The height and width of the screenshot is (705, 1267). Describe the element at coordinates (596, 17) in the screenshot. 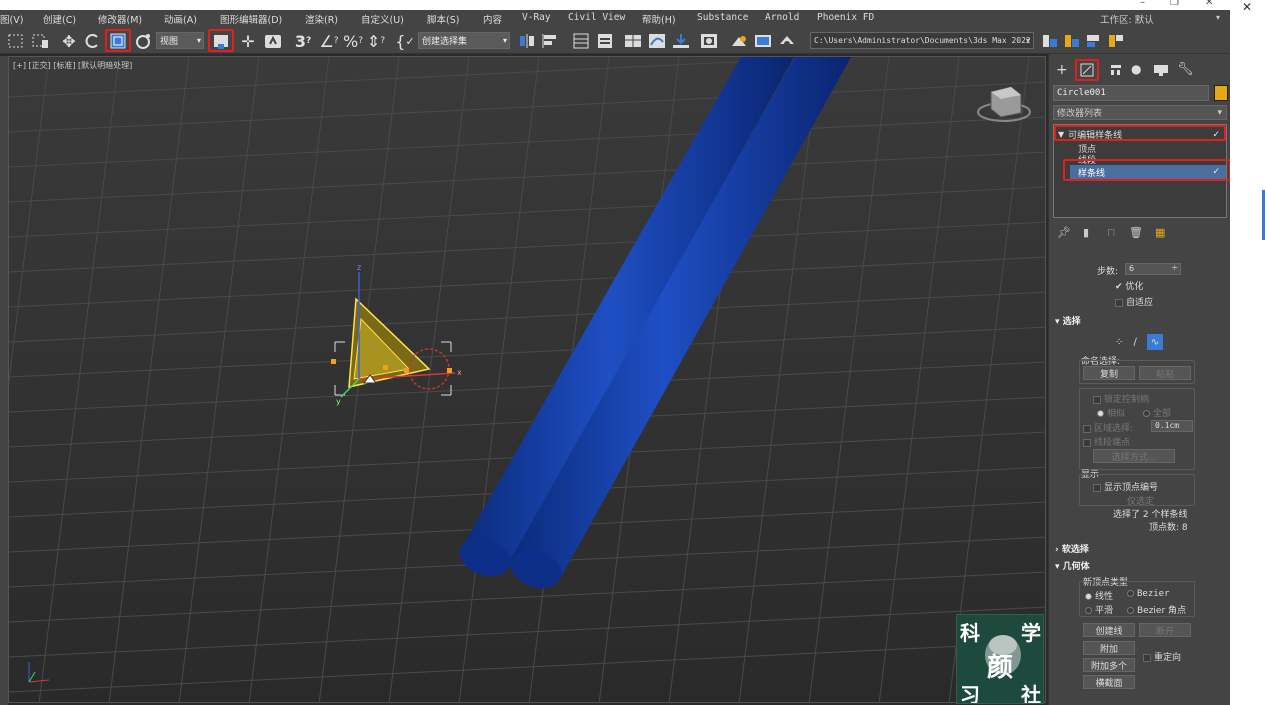

I see `menu-civil-view: Civil View` at that location.